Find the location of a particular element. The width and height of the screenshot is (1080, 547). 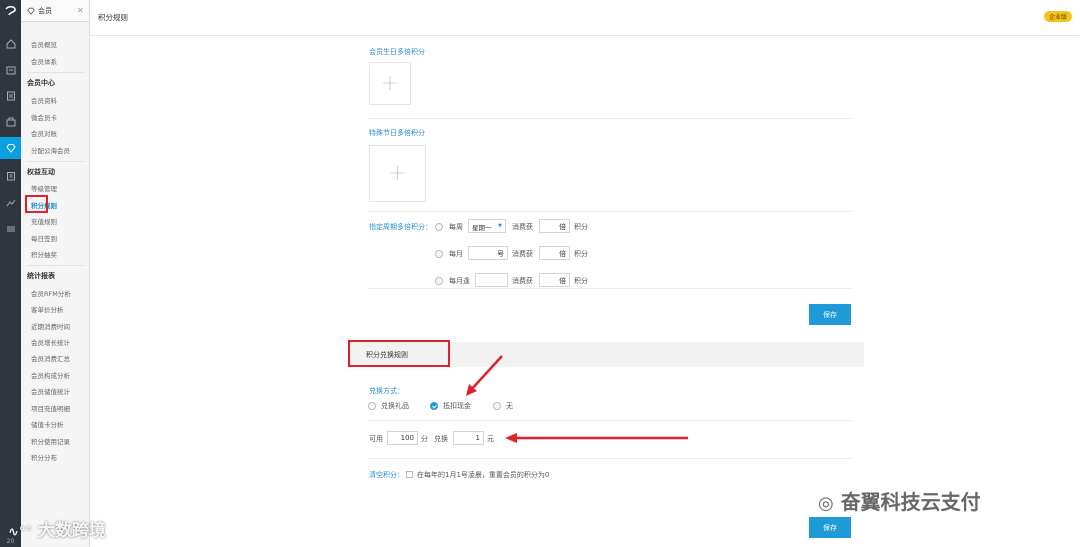

option-none-label: 无 is located at coordinates (509, 406).